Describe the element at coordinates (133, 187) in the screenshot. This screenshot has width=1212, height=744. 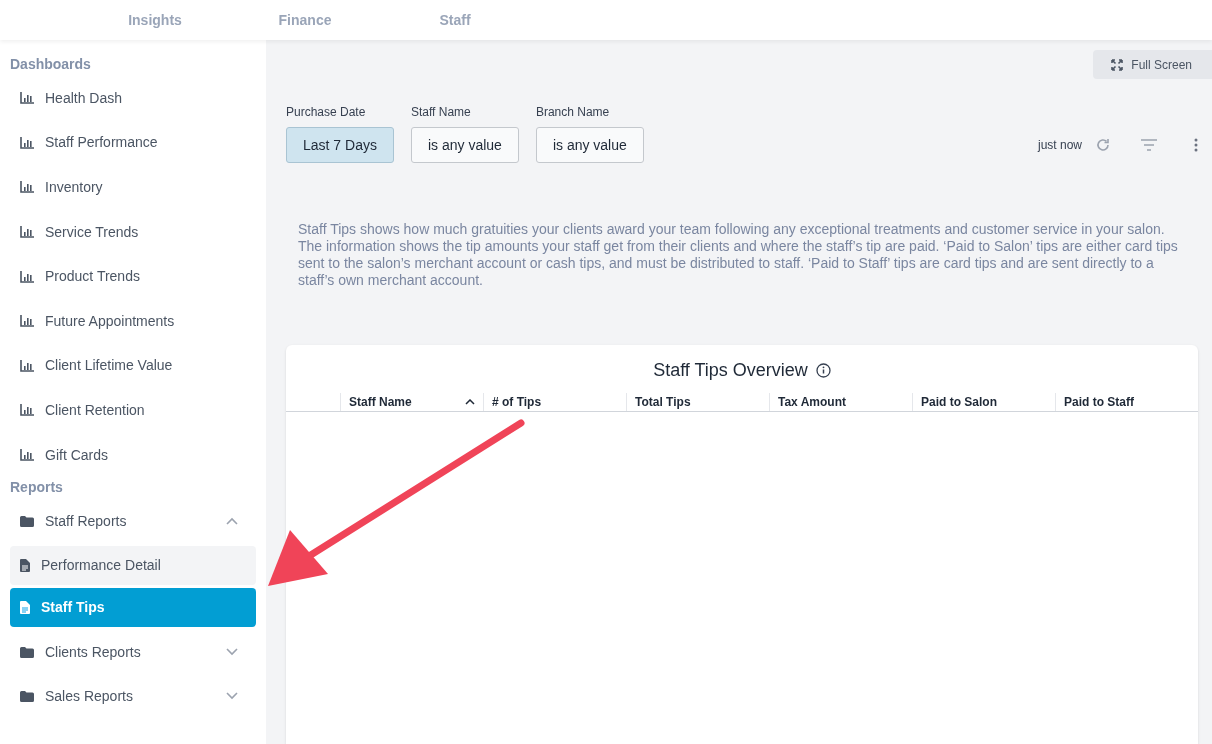
I see `sidebar-item: Inventory` at that location.